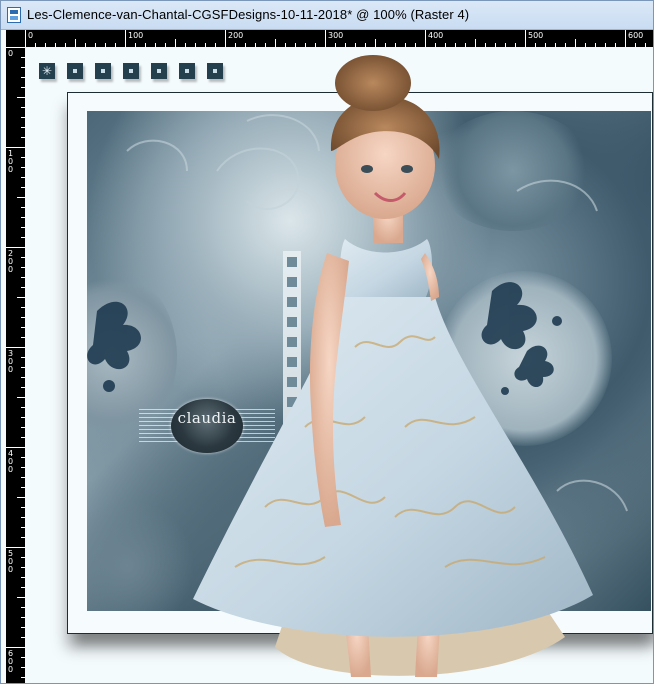 The width and height of the screenshot is (654, 684). I want to click on ruler-label: 500, so click(536, 35).